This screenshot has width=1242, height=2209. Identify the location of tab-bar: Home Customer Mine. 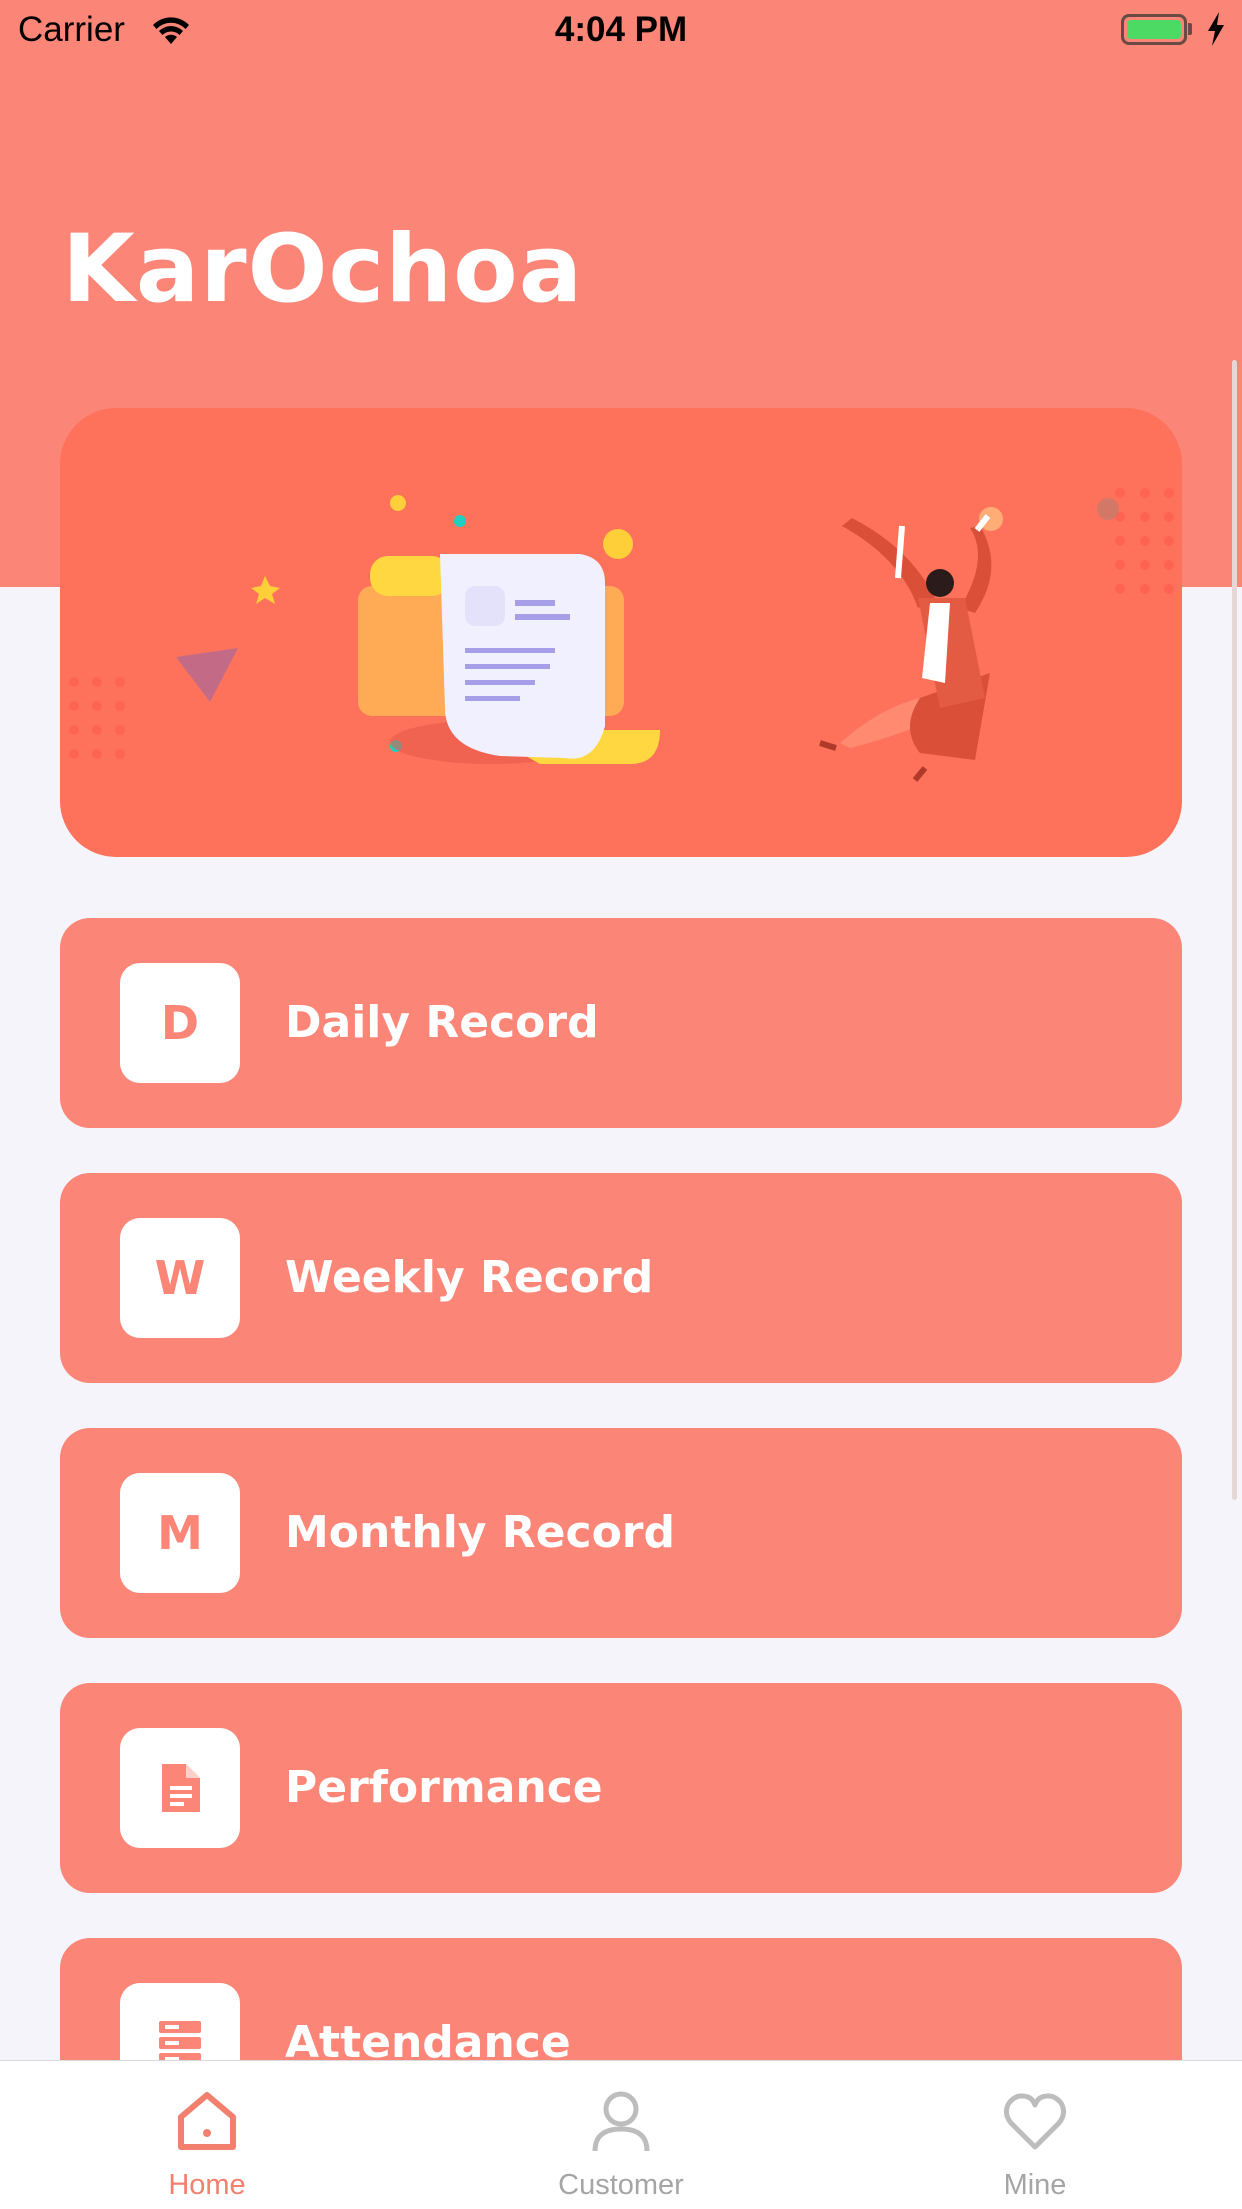
(621, 2134).